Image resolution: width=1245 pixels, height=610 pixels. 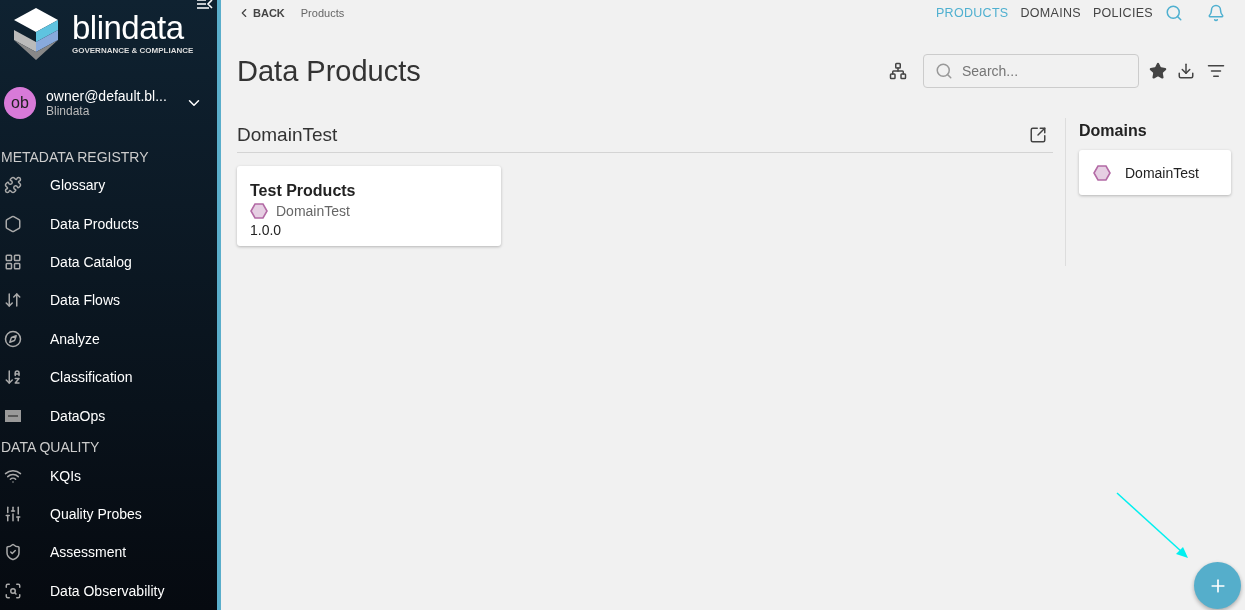 I want to click on page-title: Data Products, so click(x=329, y=71).